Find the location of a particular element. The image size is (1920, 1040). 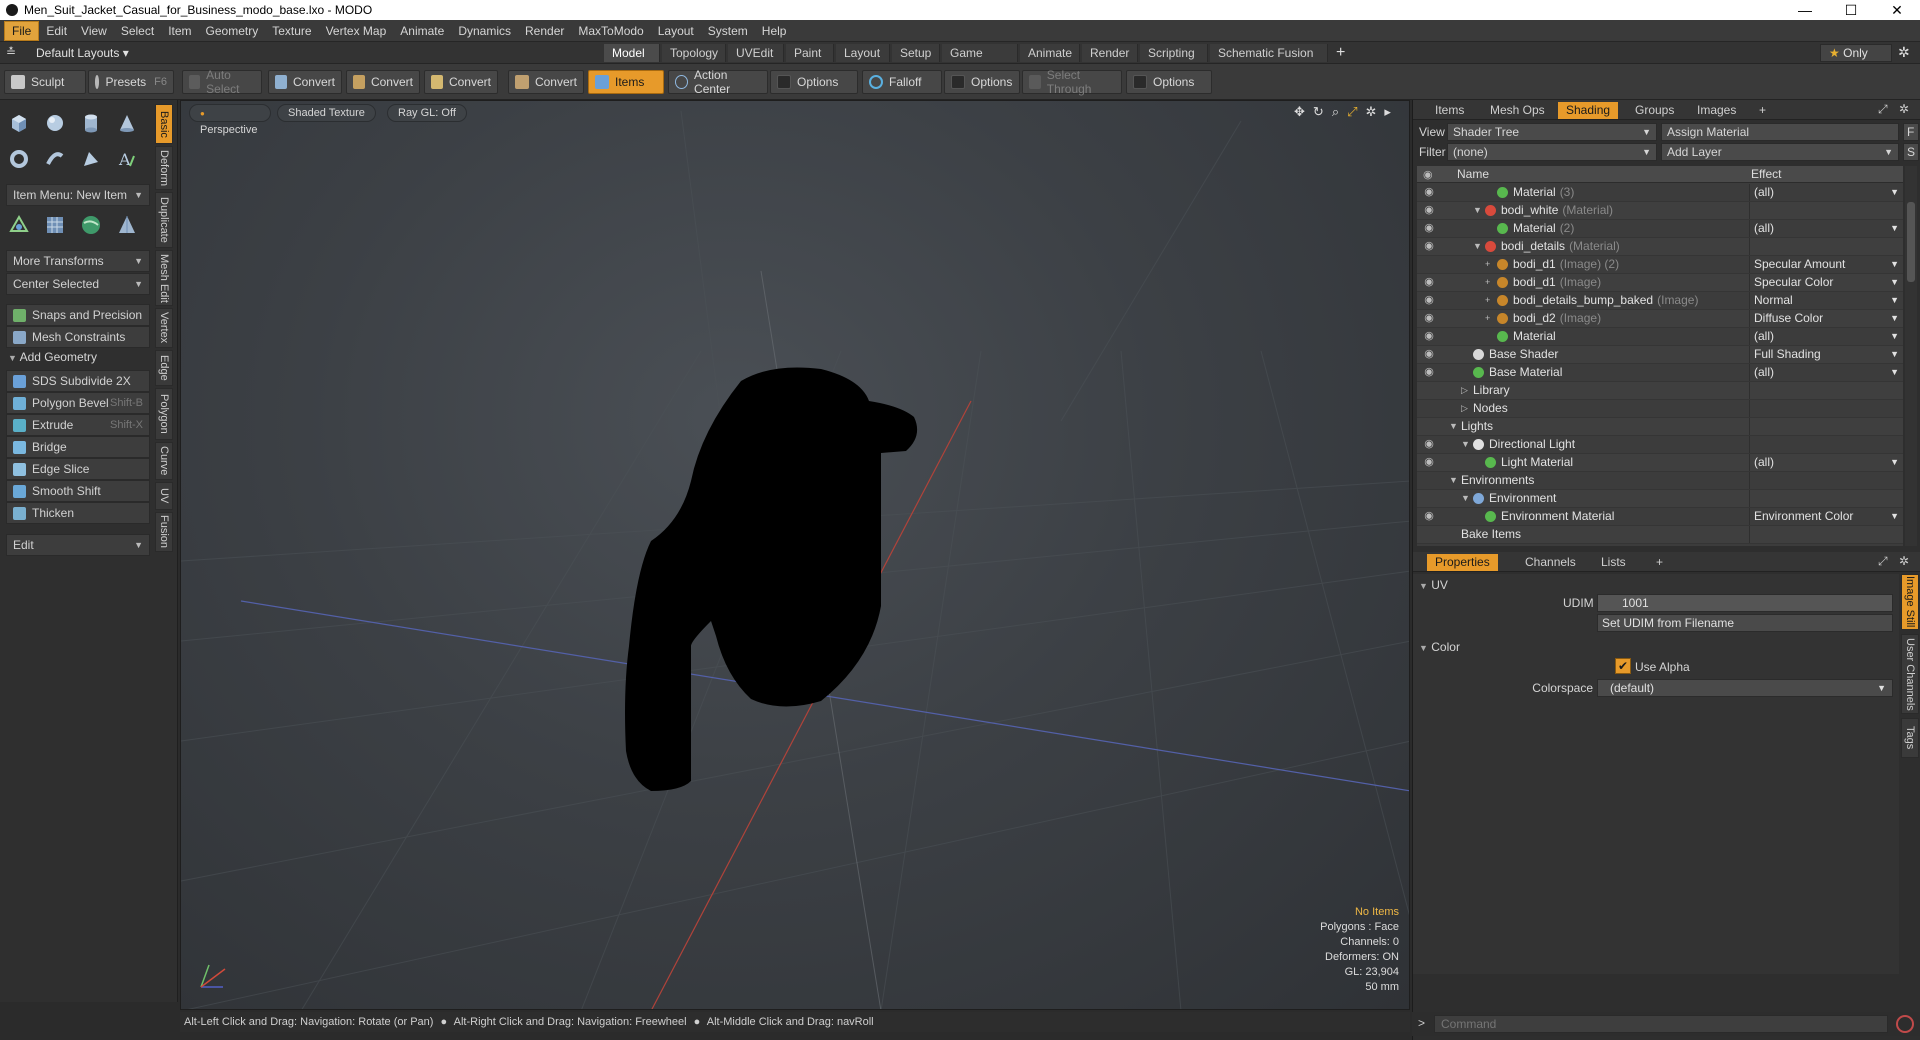

layout-tab-topology: Topology is located at coordinates (694, 53).